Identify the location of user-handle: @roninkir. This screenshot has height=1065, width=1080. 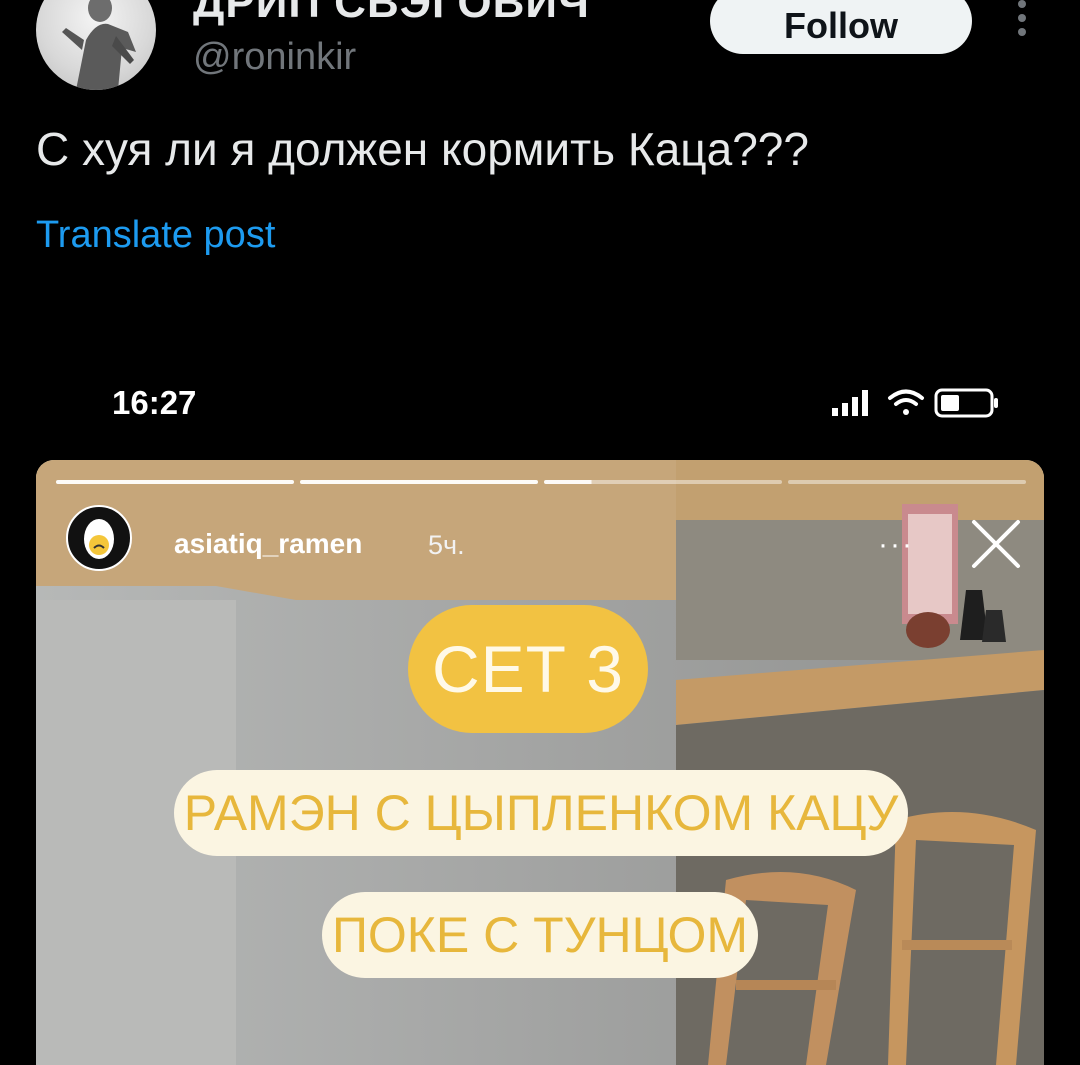
(274, 57).